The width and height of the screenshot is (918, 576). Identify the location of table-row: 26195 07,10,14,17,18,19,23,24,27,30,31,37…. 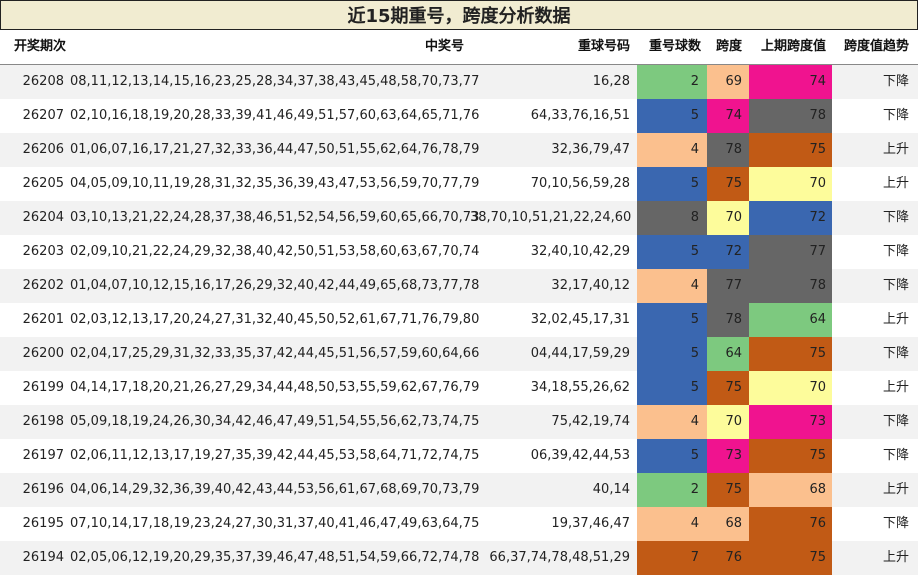
(459, 524).